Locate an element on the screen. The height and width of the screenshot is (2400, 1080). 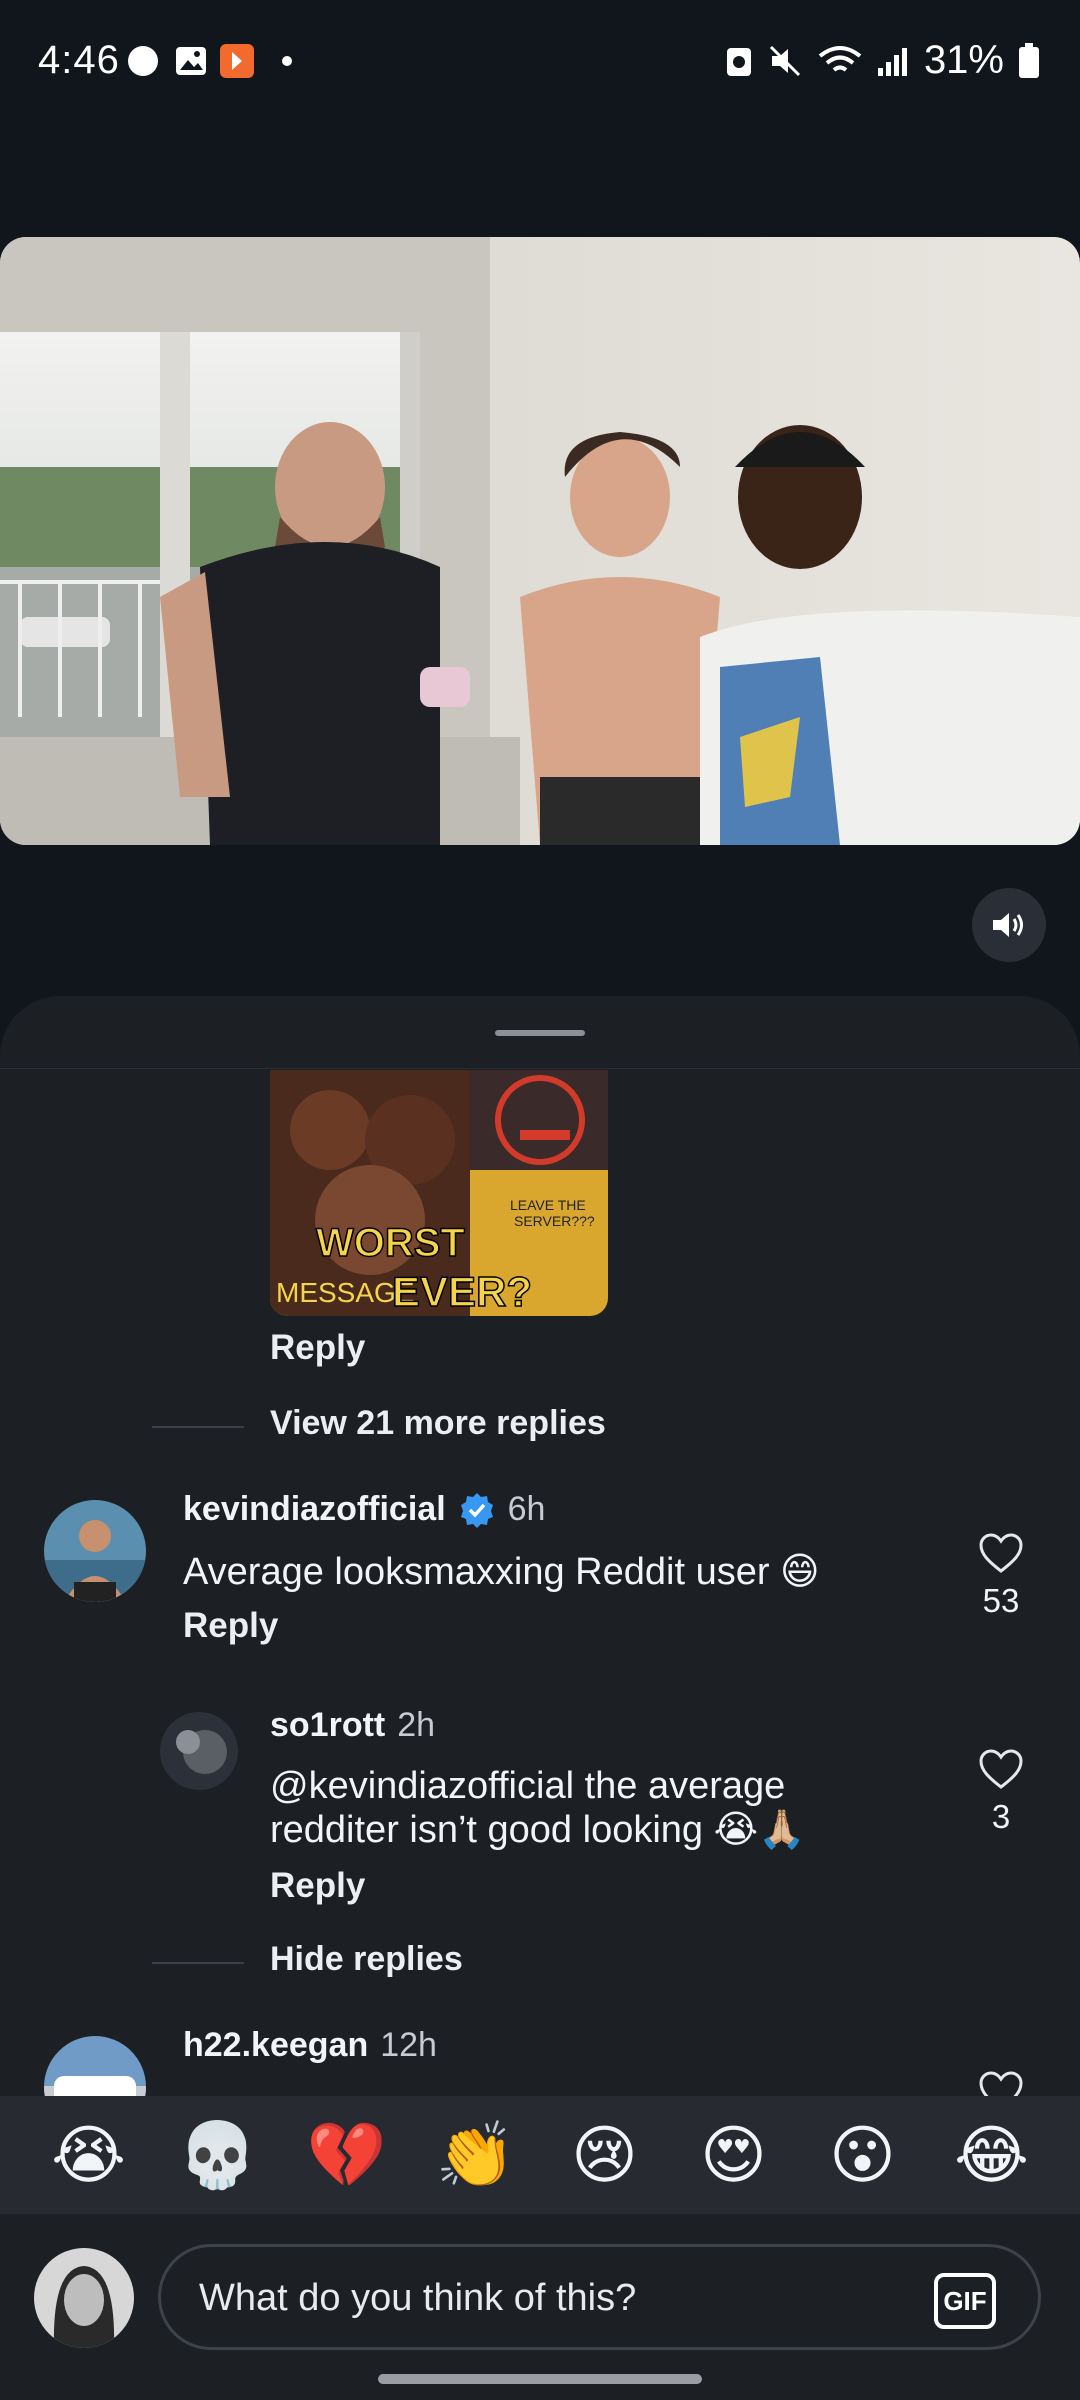
gif-button: GIF is located at coordinates (965, 2301).